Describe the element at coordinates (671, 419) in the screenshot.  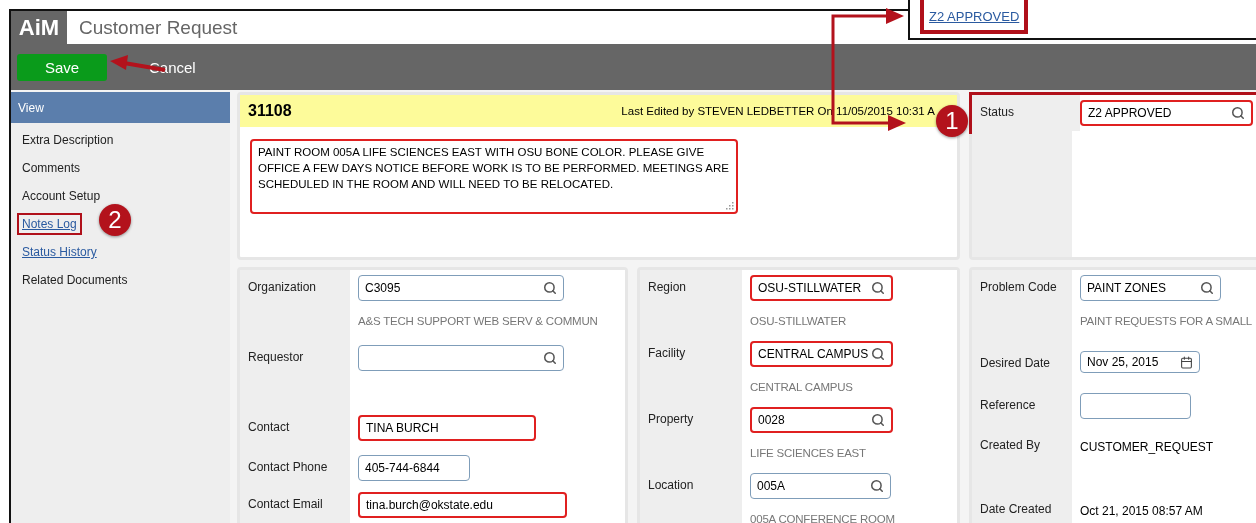
I see `field-label: Property` at that location.